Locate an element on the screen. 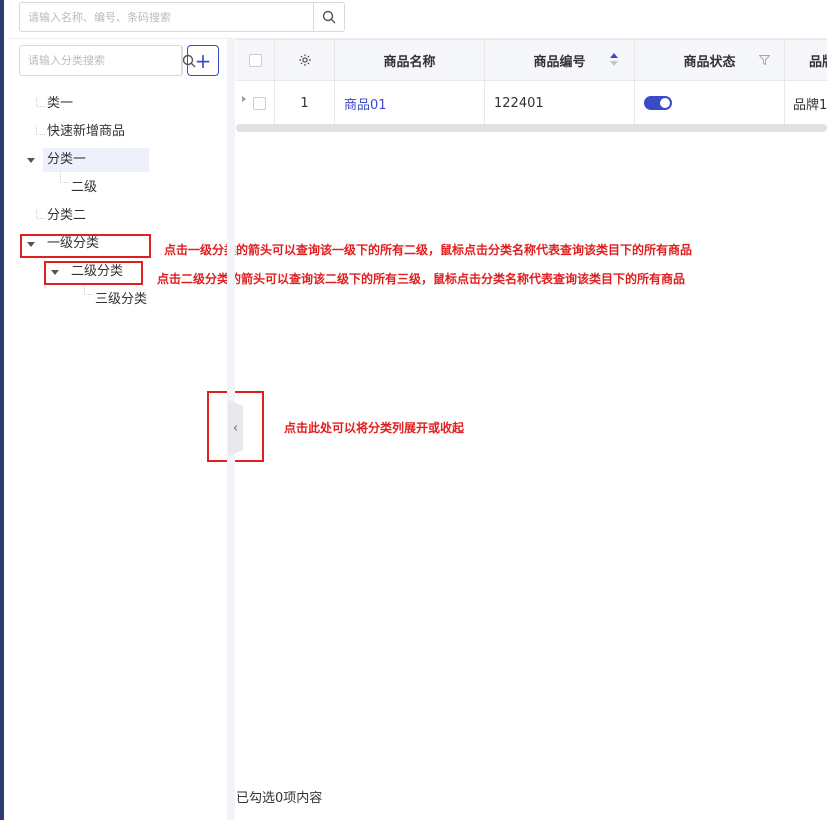 The height and width of the screenshot is (820, 827). product-table: 商品名称 商品编号 商品状态 品牌 1 商品01 122401 品牌1 is located at coordinates (531, 82).